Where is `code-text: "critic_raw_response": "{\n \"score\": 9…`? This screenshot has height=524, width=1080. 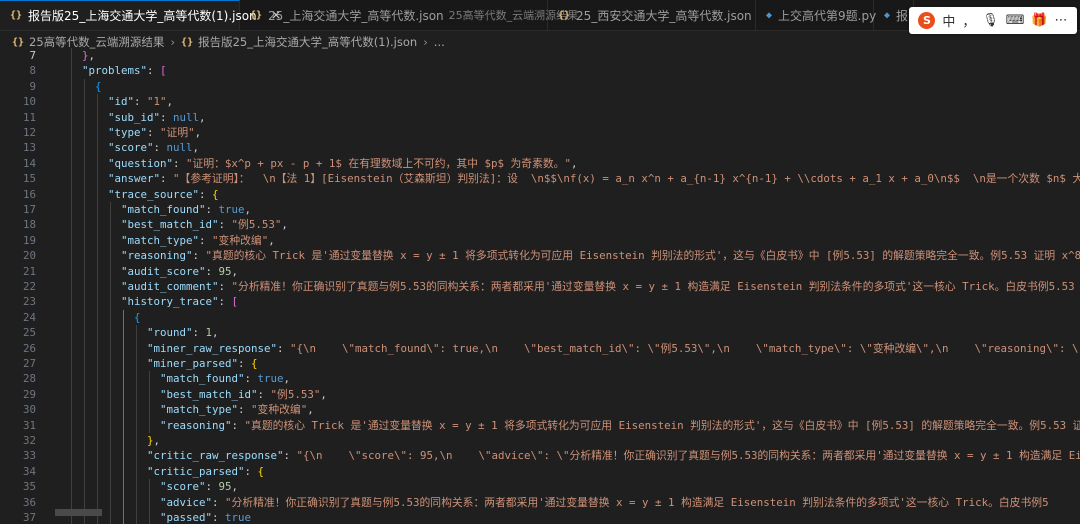 code-text: "critic_raw_response": "{\n \"score\": 9… is located at coordinates (613, 456).